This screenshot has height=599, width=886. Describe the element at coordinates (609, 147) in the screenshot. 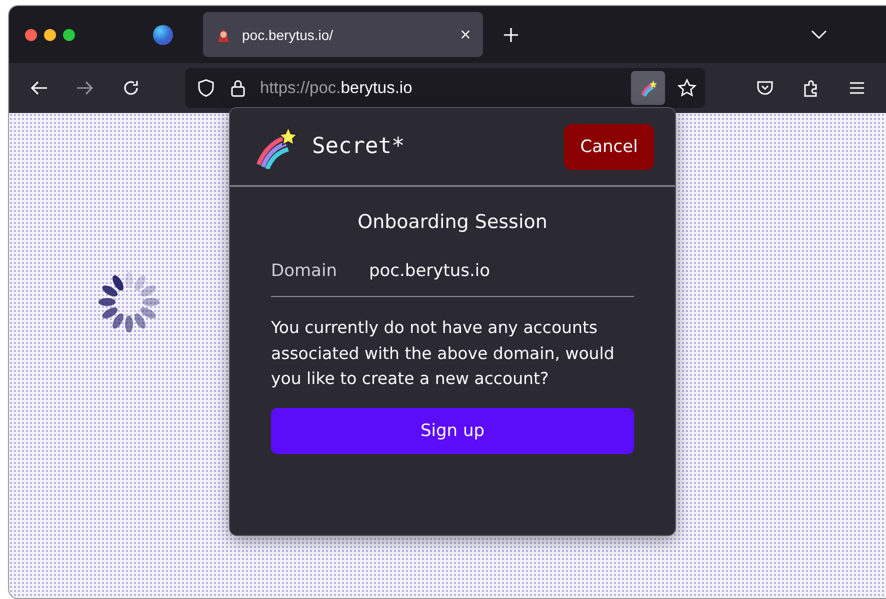

I see `cancel-button: Cancel` at that location.